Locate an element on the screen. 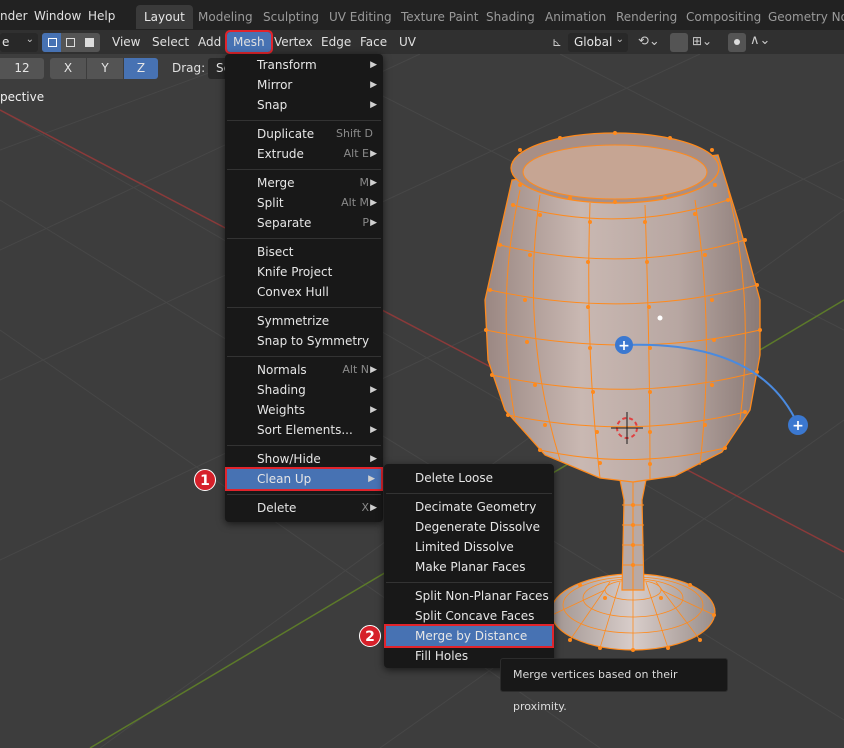 The width and height of the screenshot is (844, 748). tab-geometry-nodes: Geometry Node is located at coordinates (802, 17).